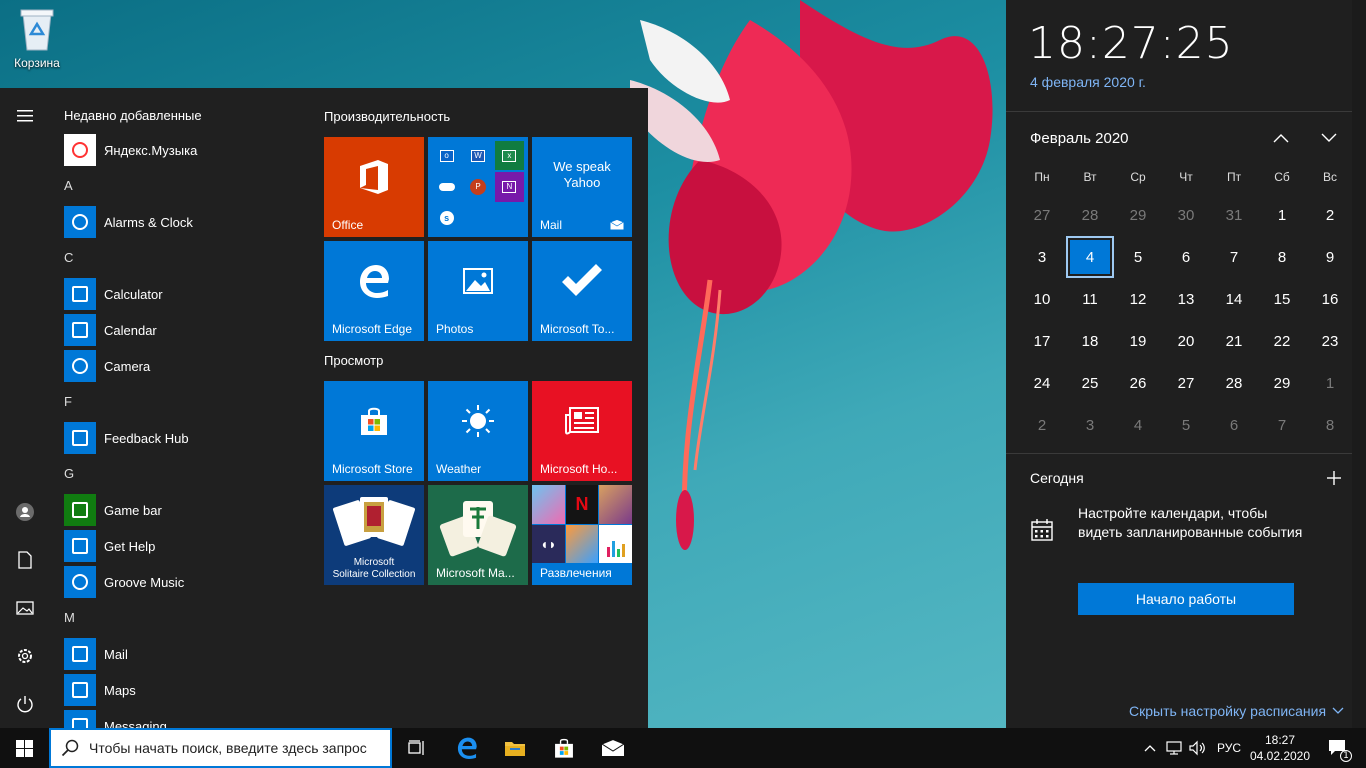  What do you see at coordinates (107, 366) in the screenshot?
I see `app-list-item: Camera` at bounding box center [107, 366].